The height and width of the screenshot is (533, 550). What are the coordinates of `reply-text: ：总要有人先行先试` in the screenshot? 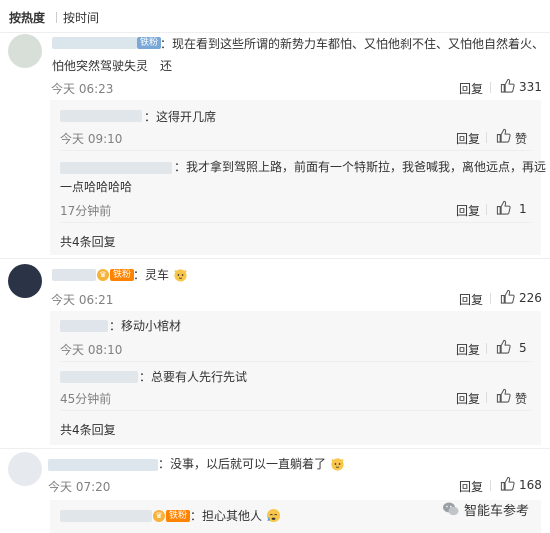 It's located at (193, 377).